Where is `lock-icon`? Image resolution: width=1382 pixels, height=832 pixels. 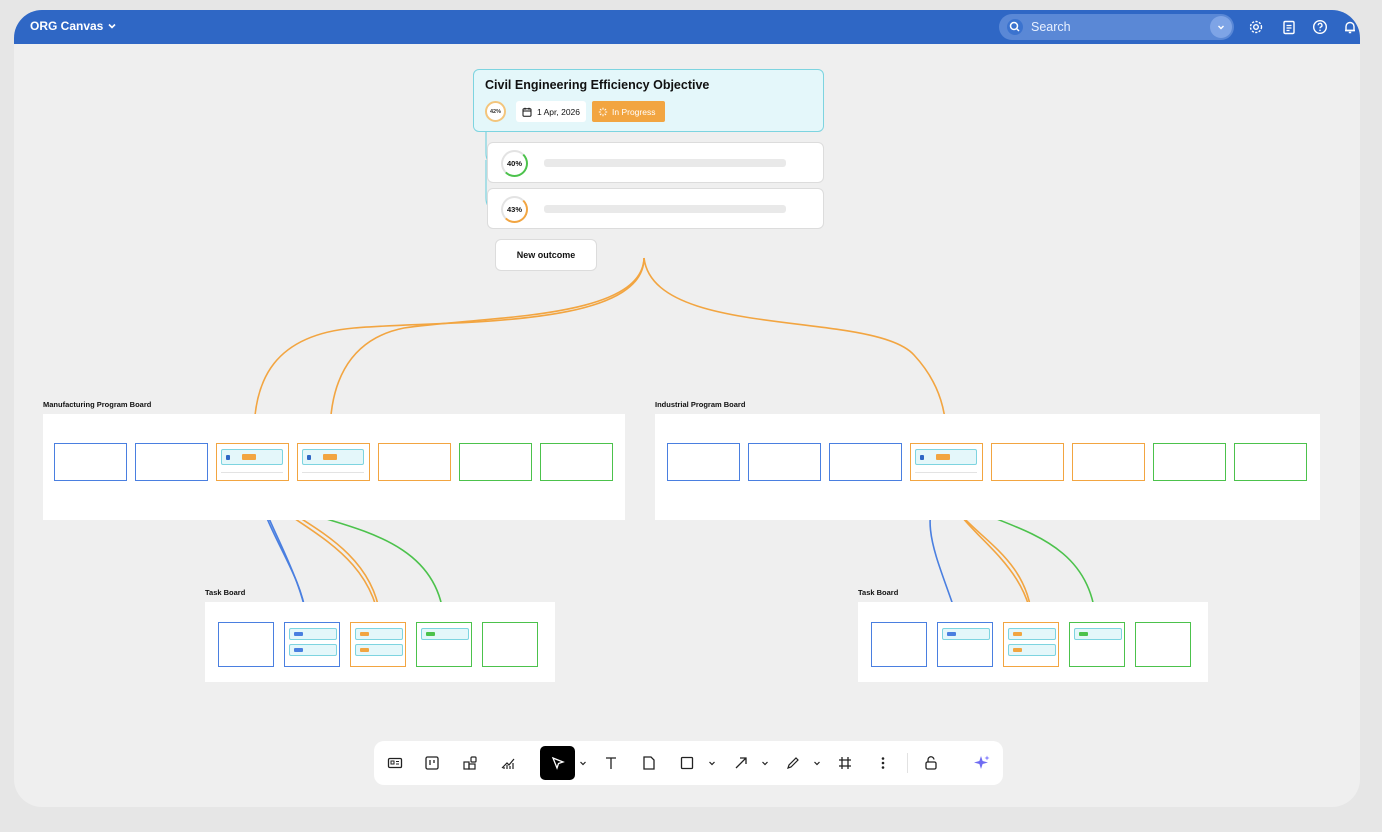 lock-icon is located at coordinates (931, 763).